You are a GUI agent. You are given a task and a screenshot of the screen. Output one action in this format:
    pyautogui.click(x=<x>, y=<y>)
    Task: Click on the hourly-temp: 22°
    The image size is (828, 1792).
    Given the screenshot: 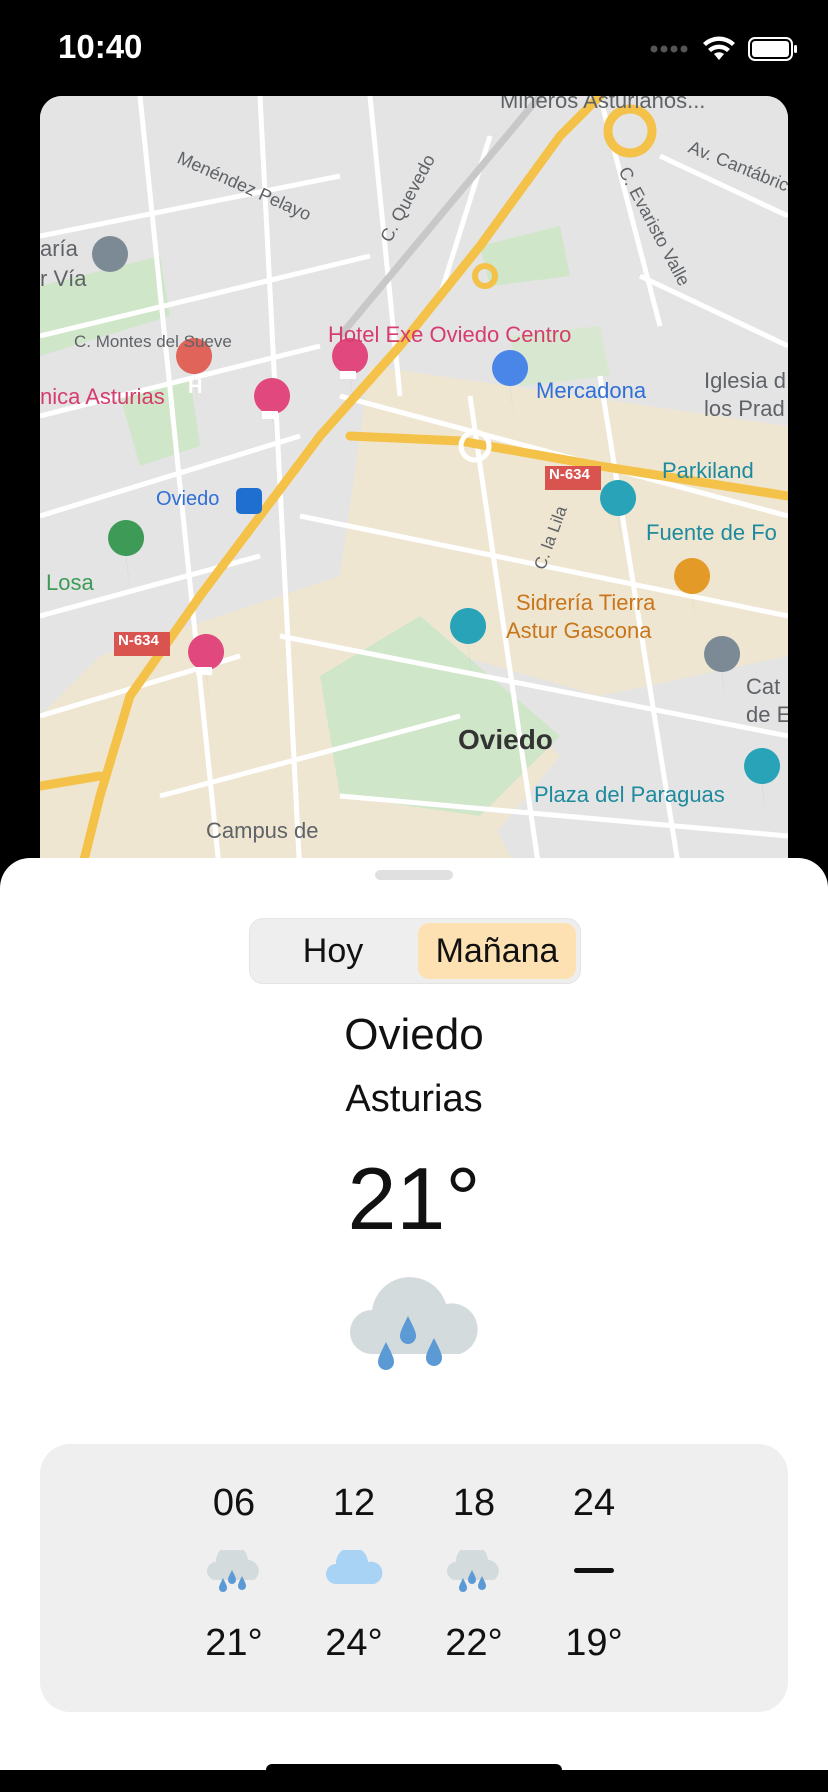 What is the action you would take?
    pyautogui.click(x=474, y=1643)
    